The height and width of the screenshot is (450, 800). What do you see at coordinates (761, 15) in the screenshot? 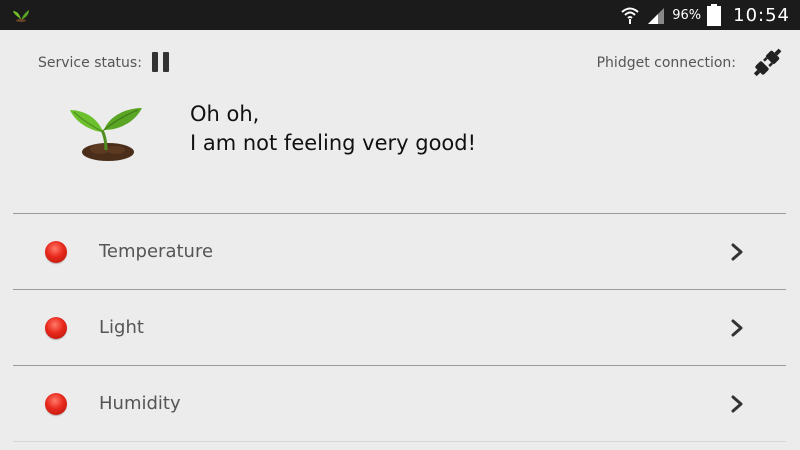
I see `status-bar-time: 10:54` at bounding box center [761, 15].